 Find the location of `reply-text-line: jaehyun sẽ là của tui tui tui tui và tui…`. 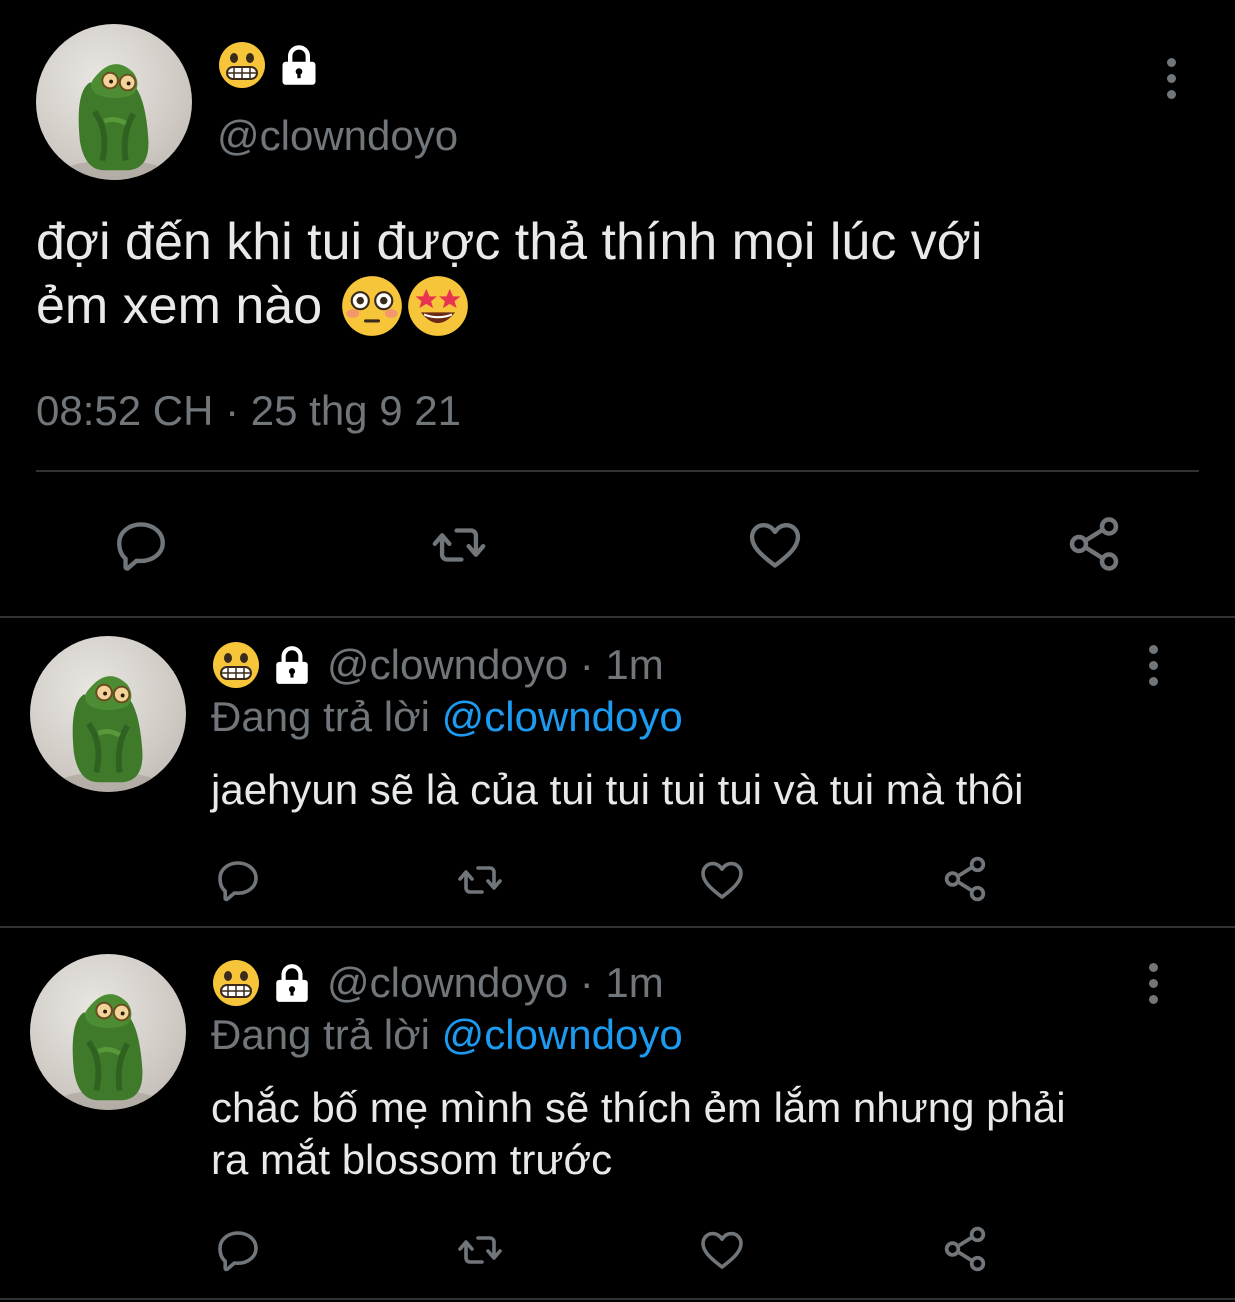

reply-text-line: jaehyun sẽ là của tui tui tui tui và tui… is located at coordinates (617, 789).